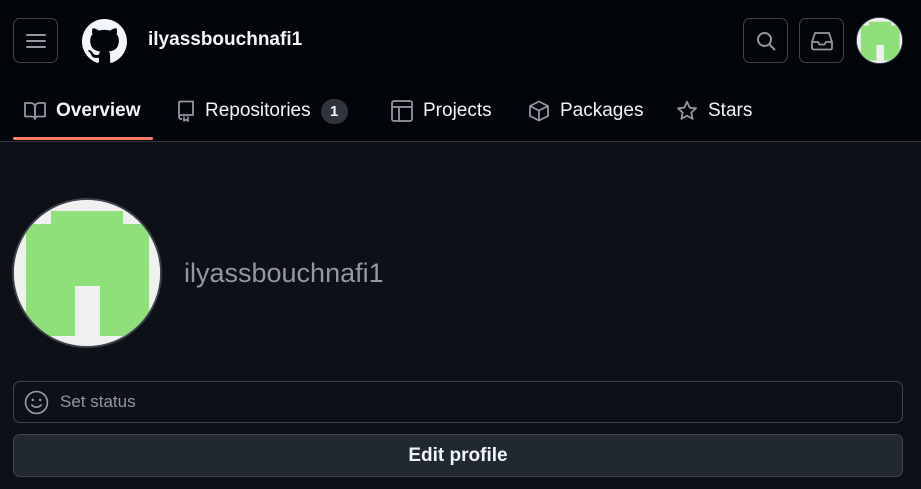 This screenshot has height=489, width=921. I want to click on tab-repositories-label: Repositories, so click(258, 110).